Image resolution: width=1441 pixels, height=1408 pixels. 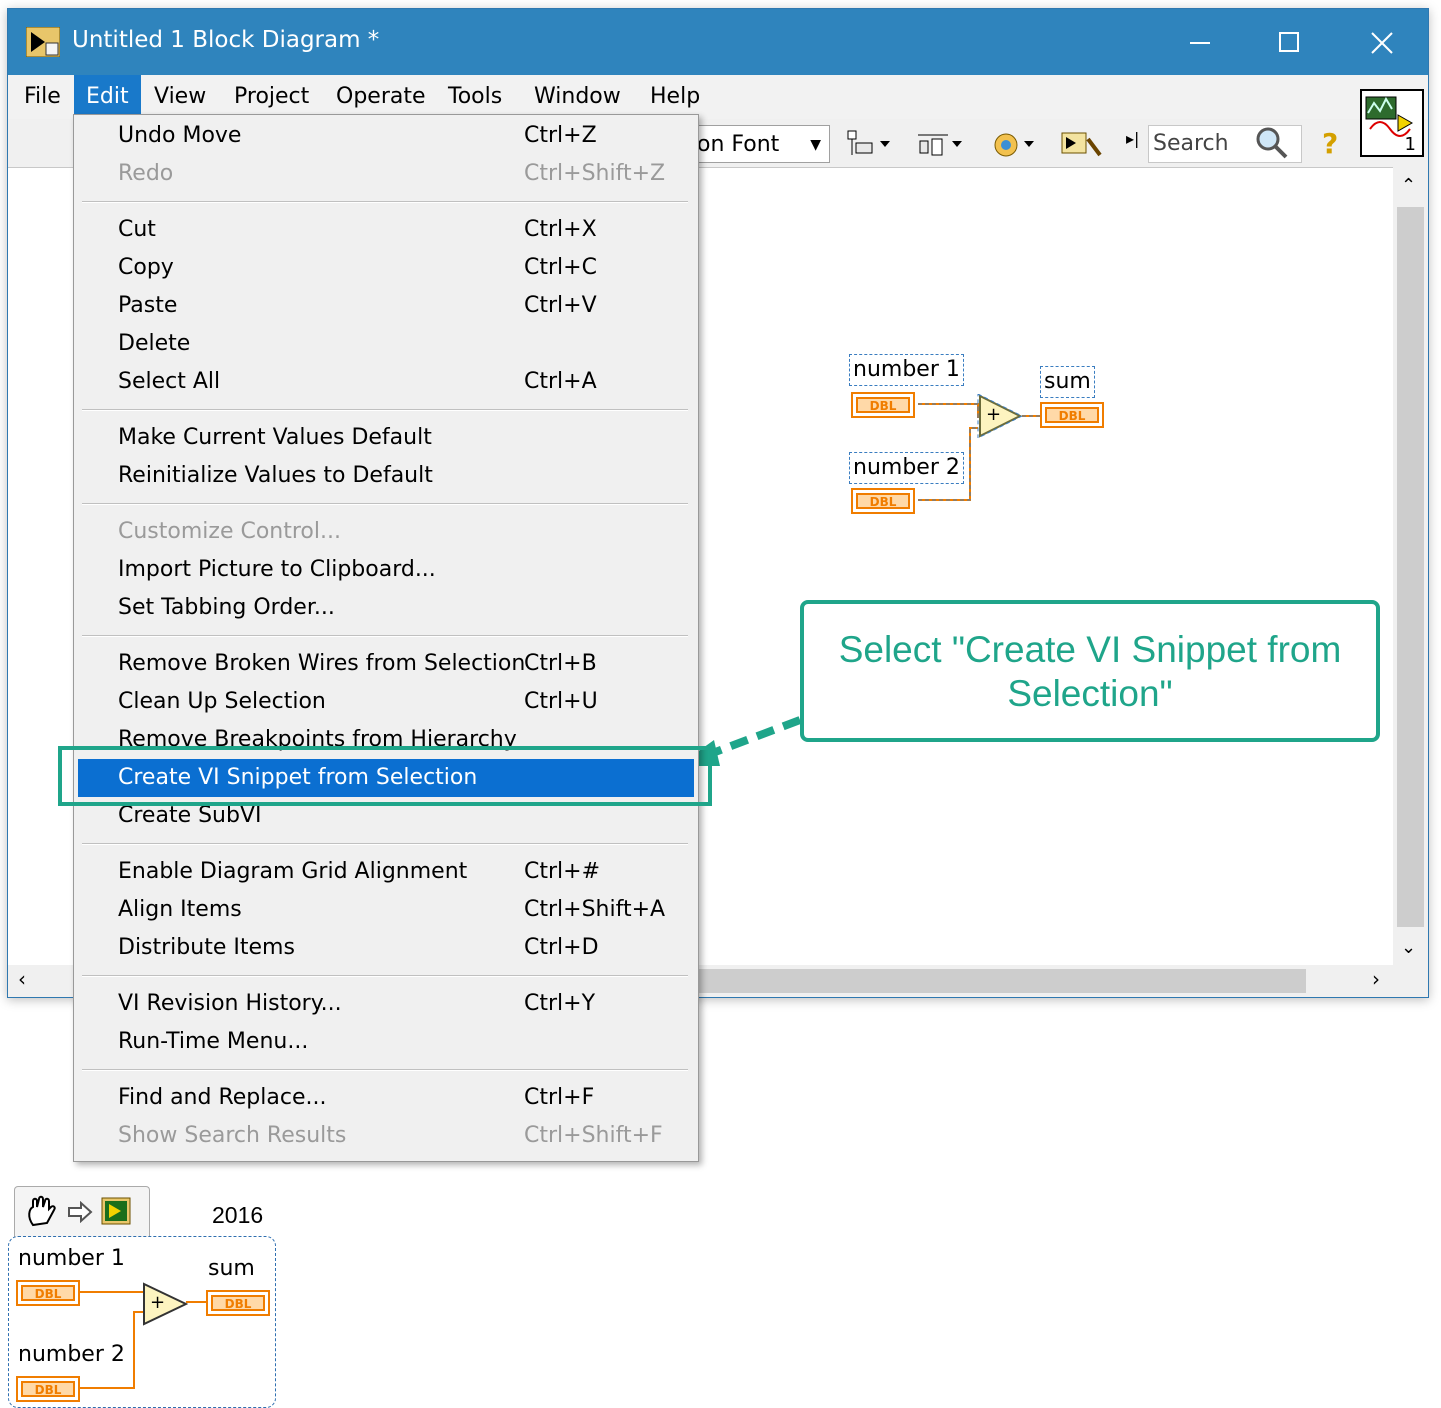 I want to click on number1-terminal: DBL, so click(x=883, y=405).